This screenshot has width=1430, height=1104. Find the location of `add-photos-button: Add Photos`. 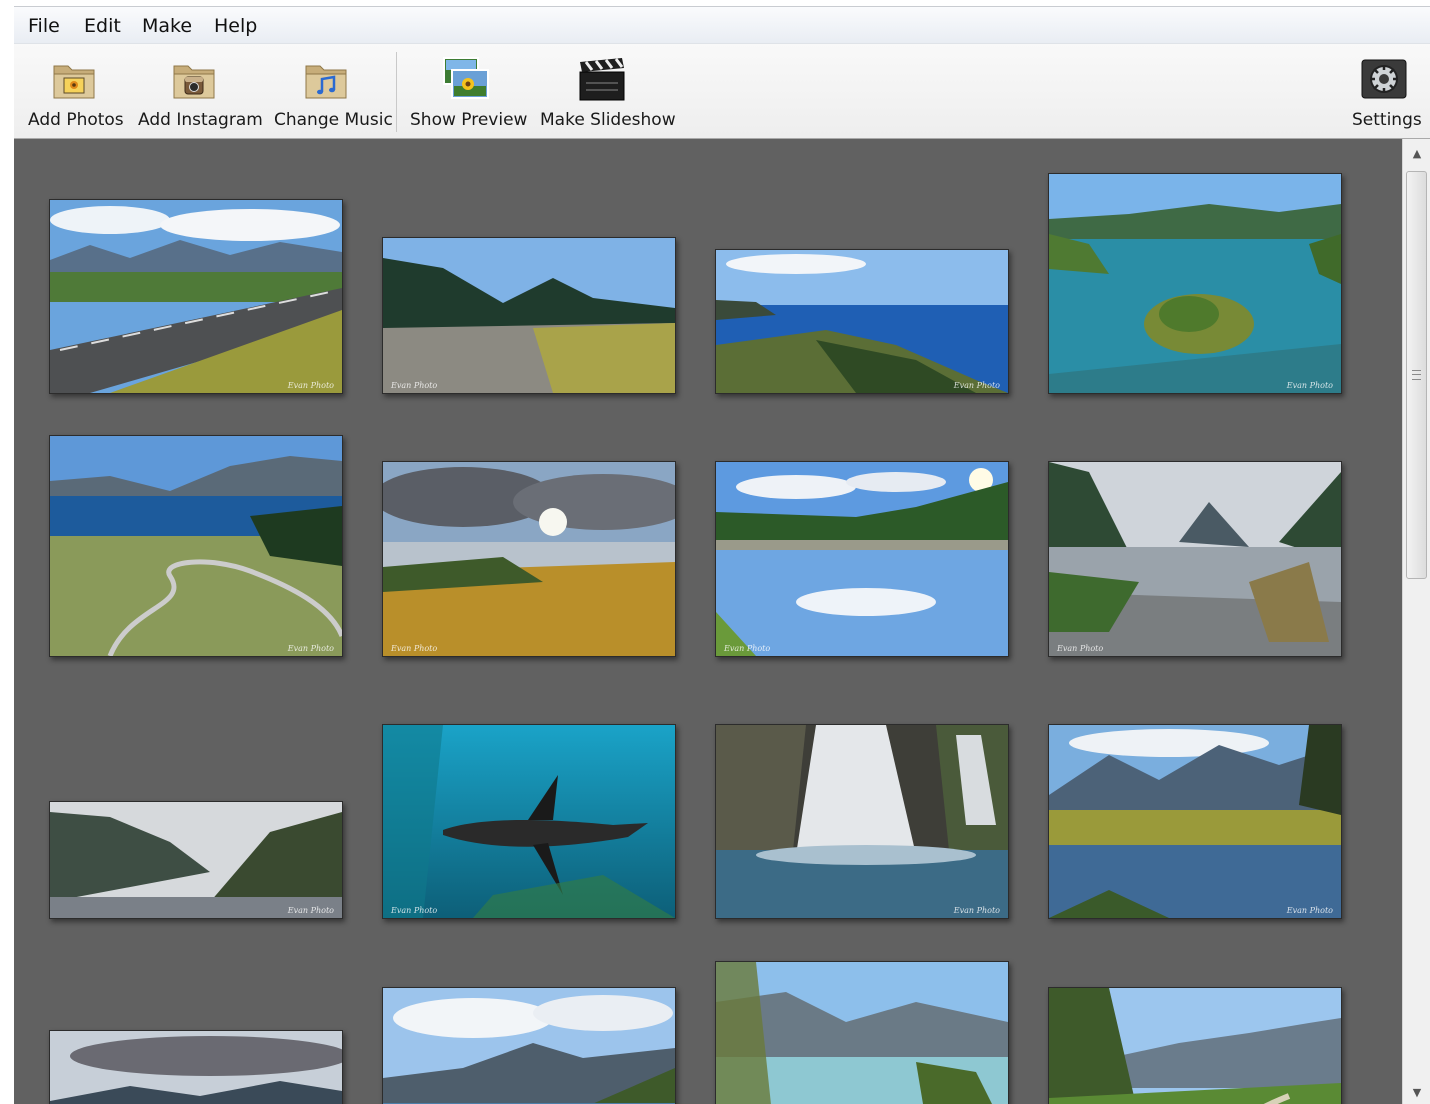

add-photos-button: Add Photos is located at coordinates (74, 91).